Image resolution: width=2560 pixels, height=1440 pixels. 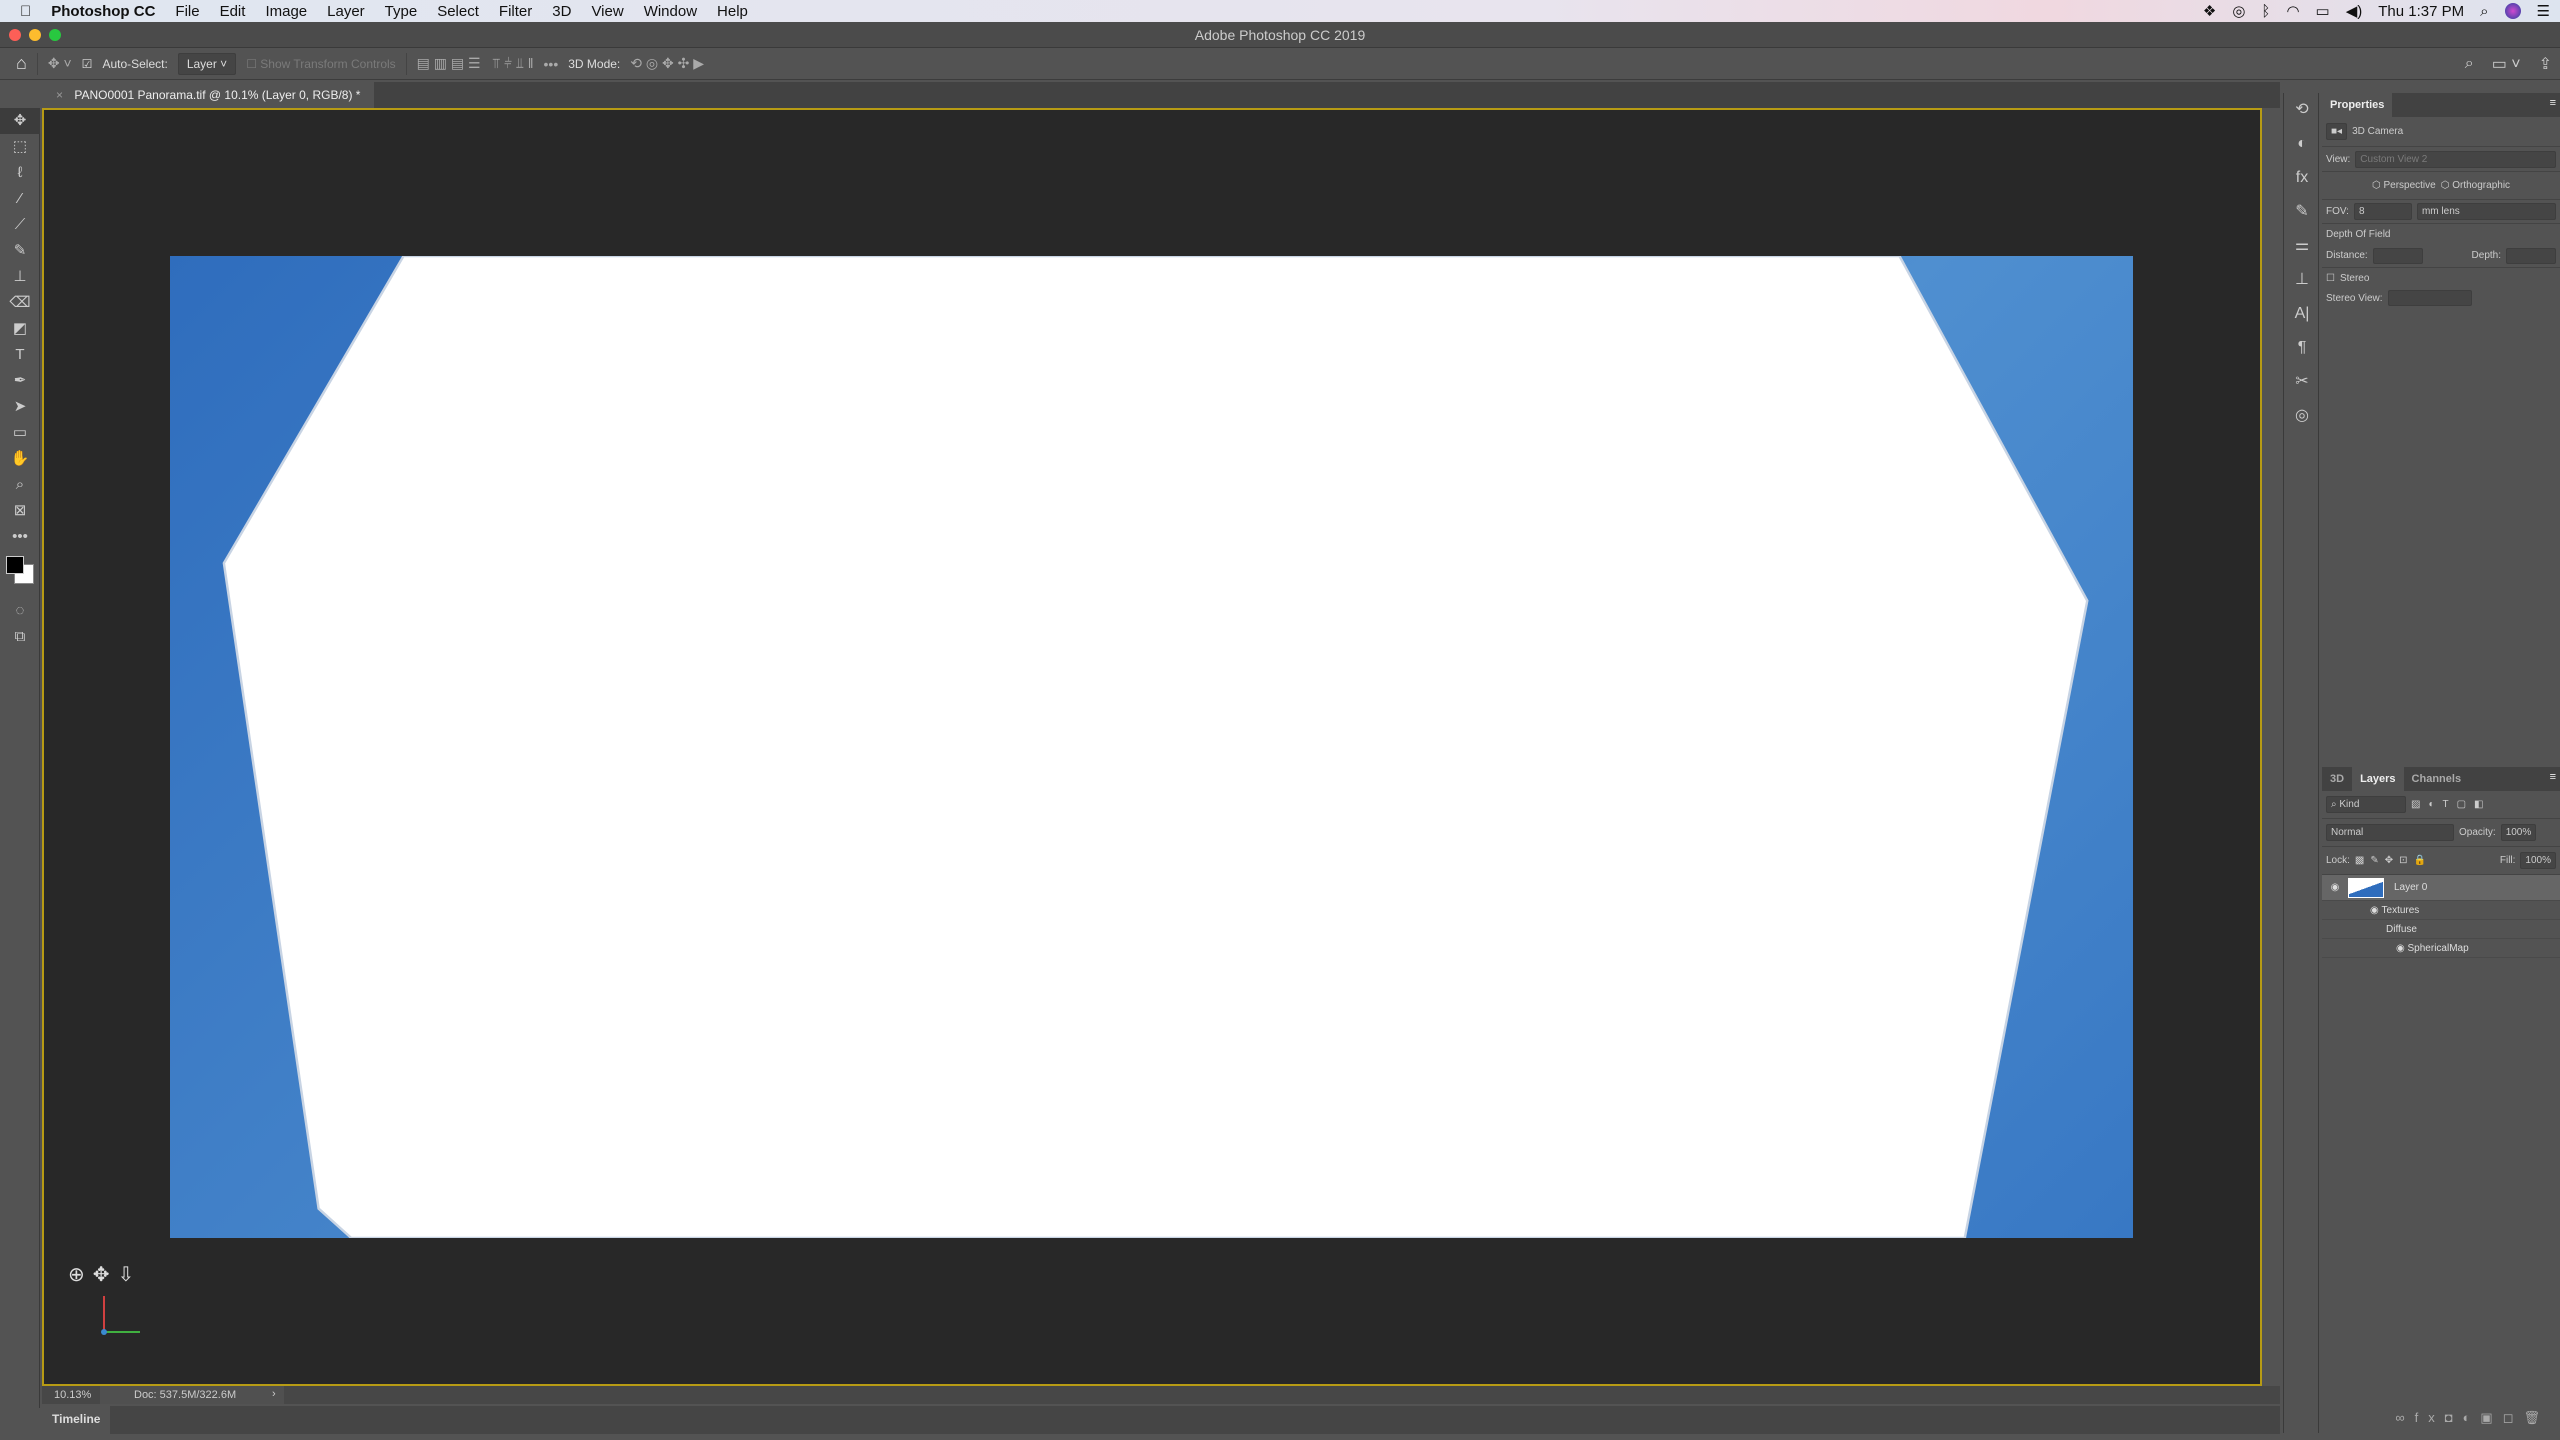 What do you see at coordinates (732, 11) in the screenshot?
I see `menu-help: Help` at bounding box center [732, 11].